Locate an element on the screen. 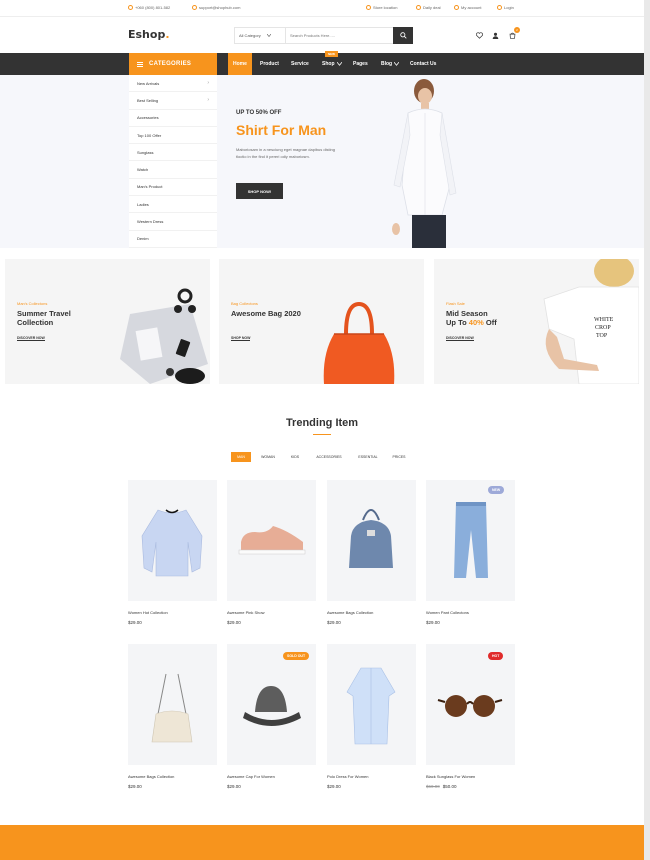 The image size is (650, 860). store-location-label: Store location is located at coordinates (385, 7).